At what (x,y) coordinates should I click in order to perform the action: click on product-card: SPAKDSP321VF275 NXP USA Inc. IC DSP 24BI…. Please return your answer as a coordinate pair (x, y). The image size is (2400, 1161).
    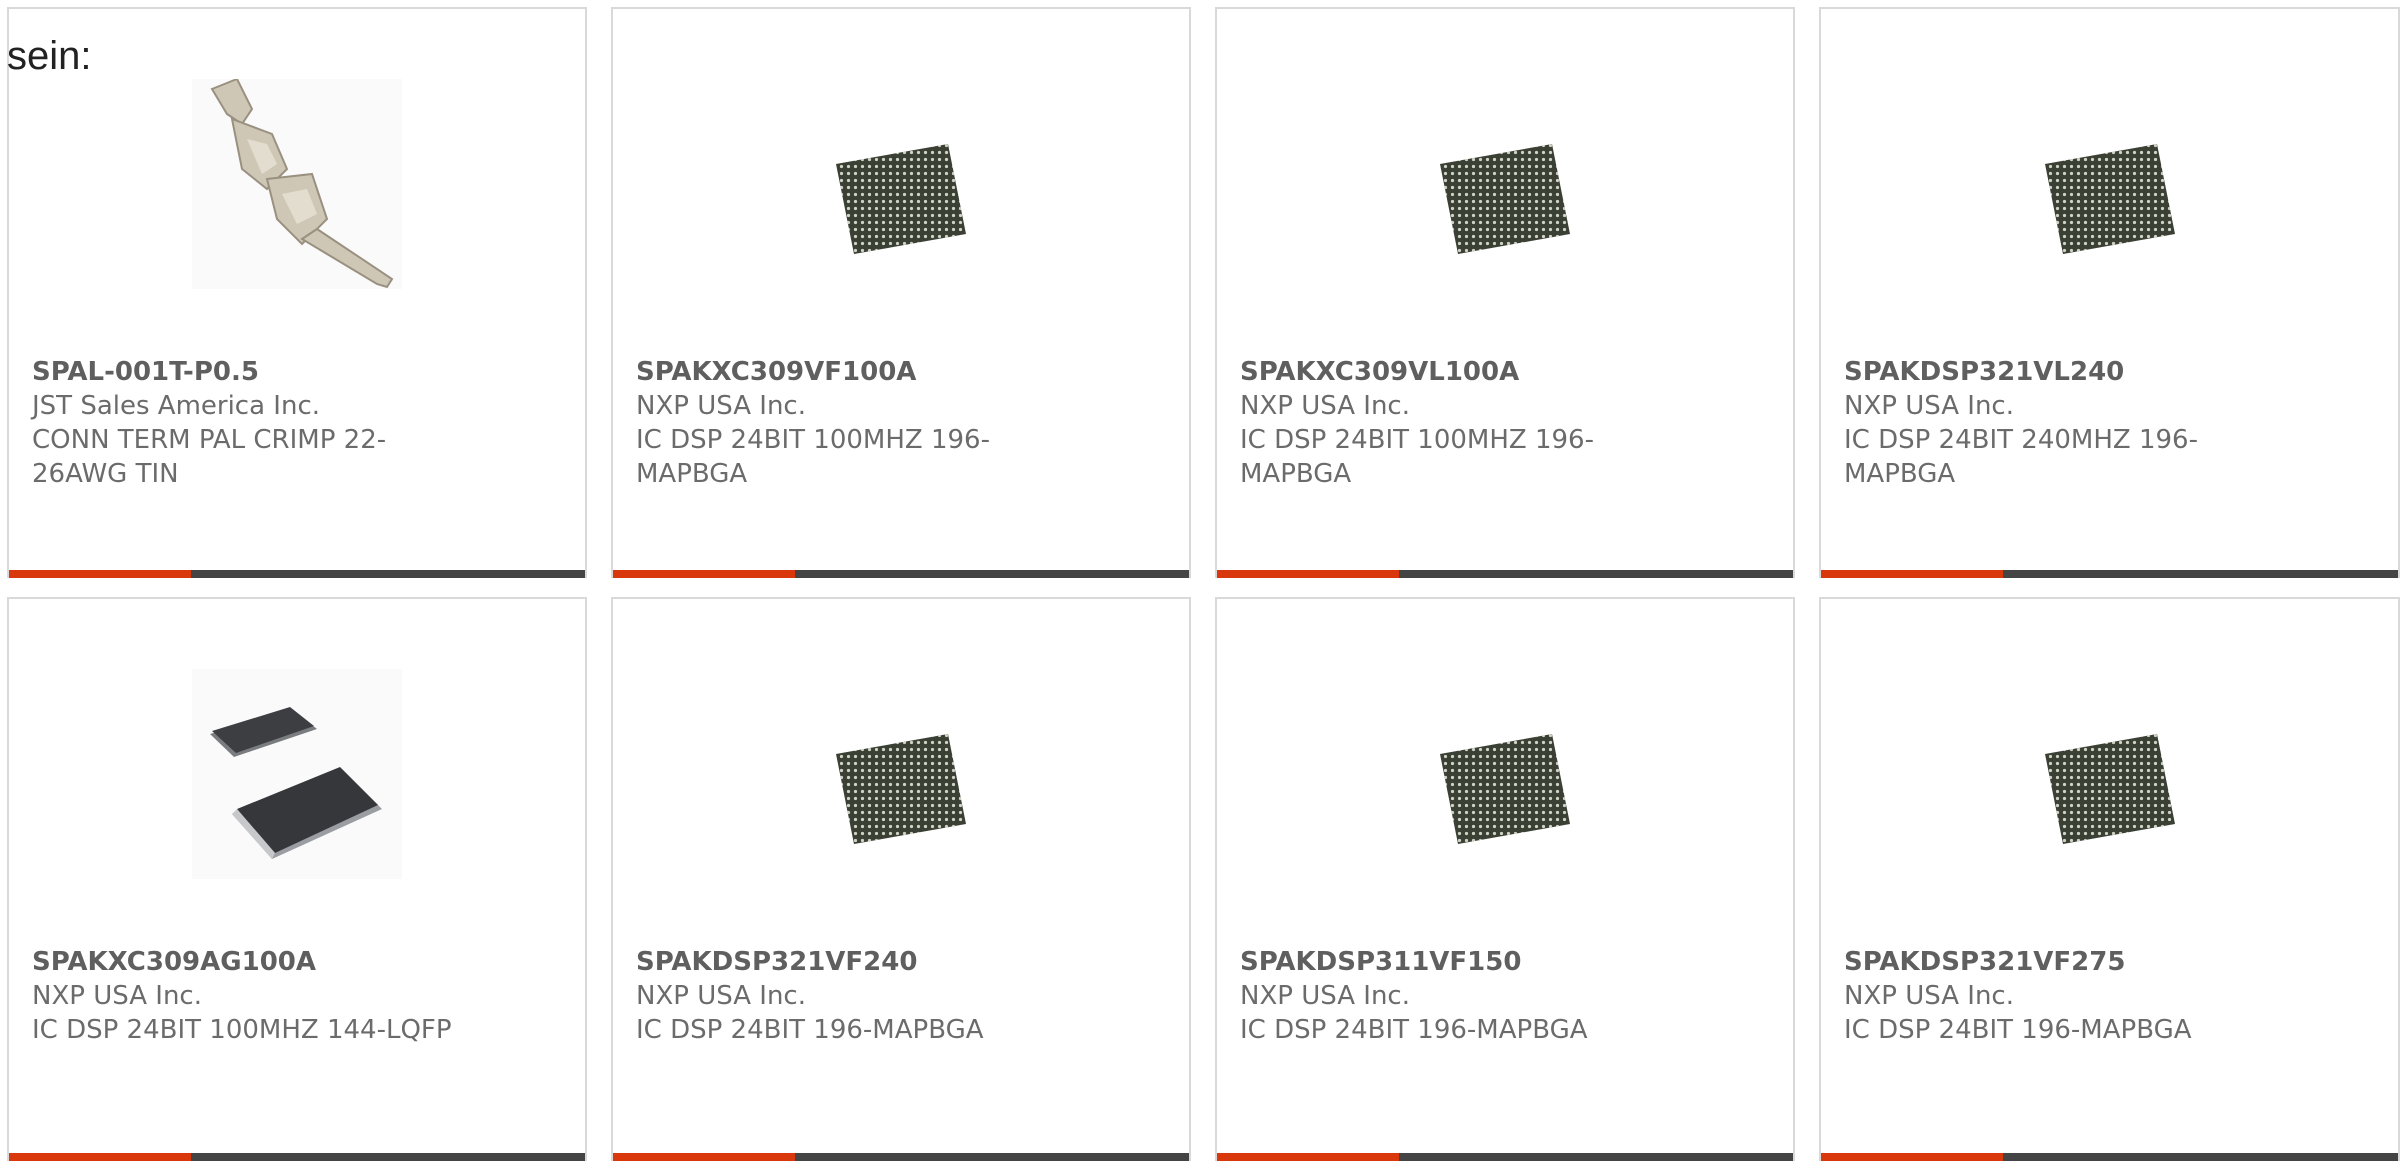
    Looking at the image, I should click on (2109, 879).